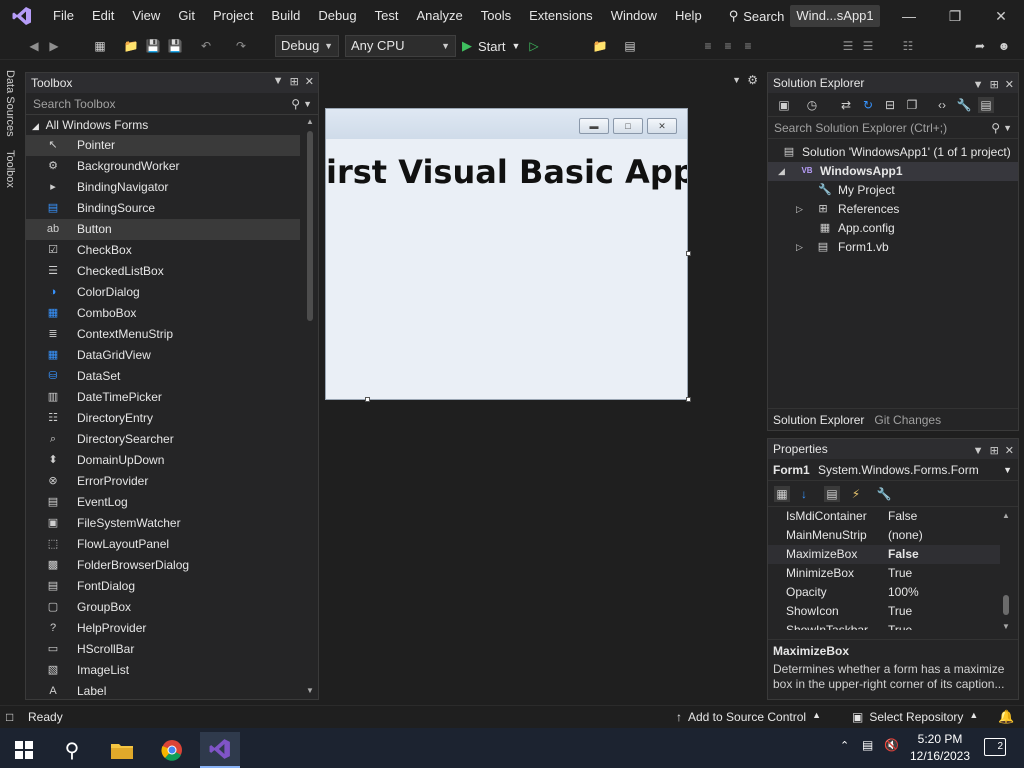 The height and width of the screenshot is (768, 1024). I want to click on minimize-button: —, so click(909, 16).